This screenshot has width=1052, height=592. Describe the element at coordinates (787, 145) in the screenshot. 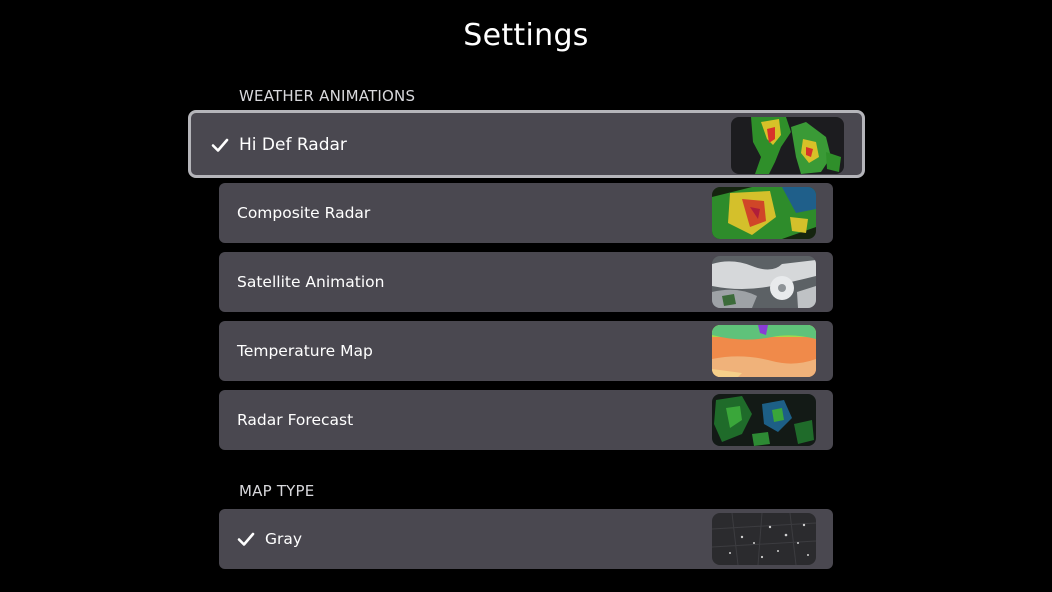

I see `hi-def-radar-thumbnail` at that location.